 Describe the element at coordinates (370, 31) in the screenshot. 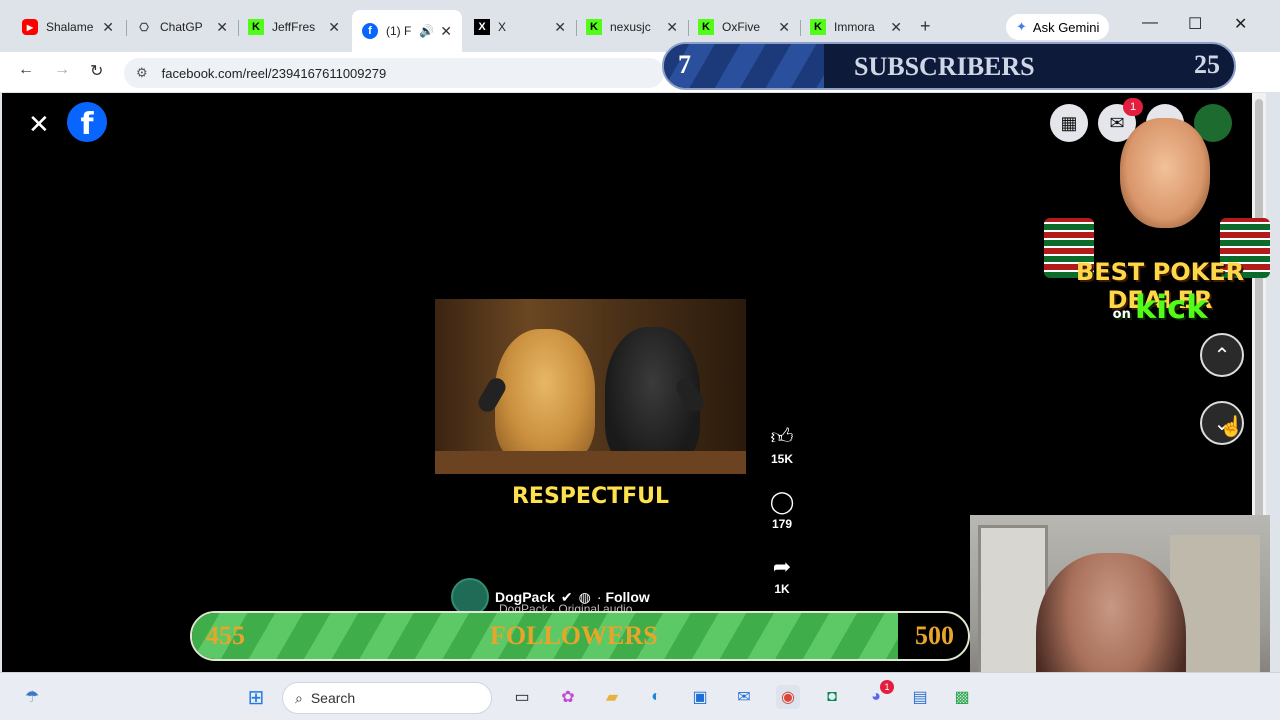

I see `facebook-icon: f` at that location.